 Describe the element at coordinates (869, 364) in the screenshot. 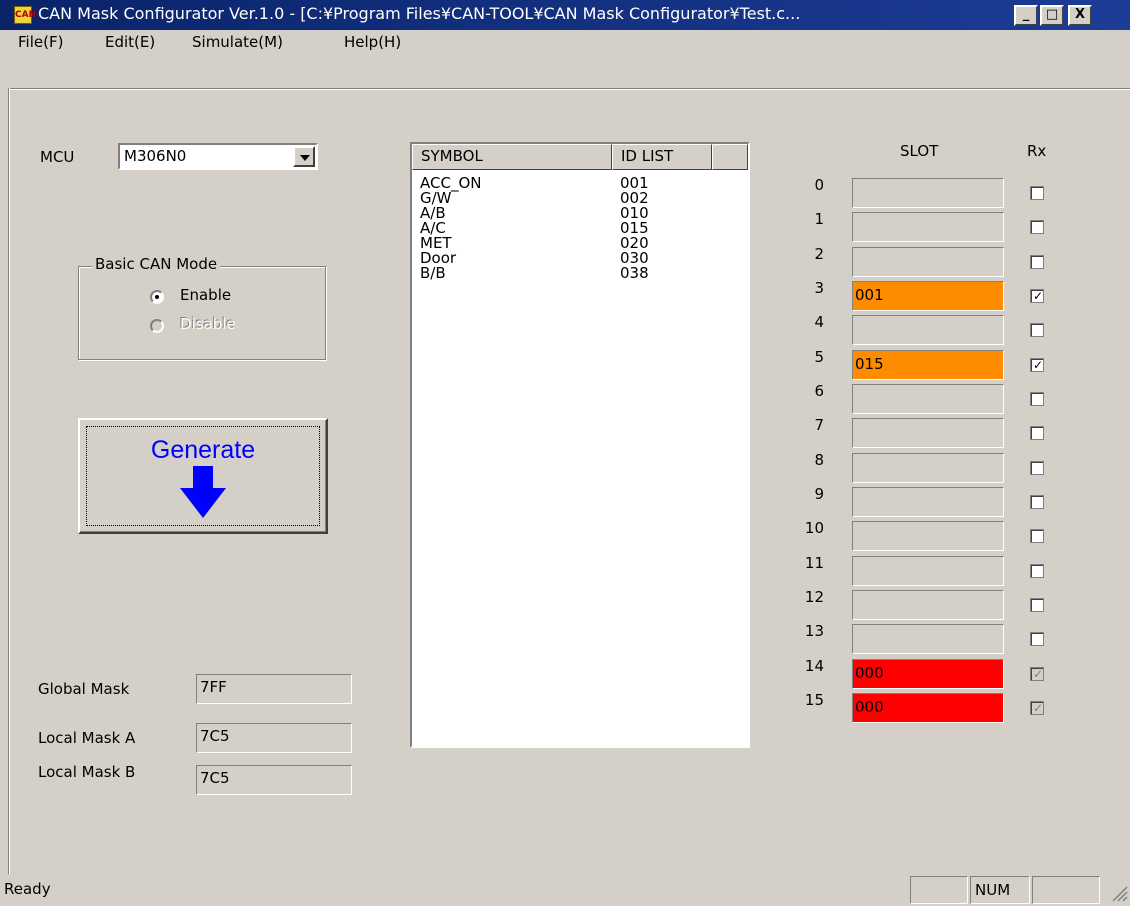

I see `slot-value: 015` at that location.